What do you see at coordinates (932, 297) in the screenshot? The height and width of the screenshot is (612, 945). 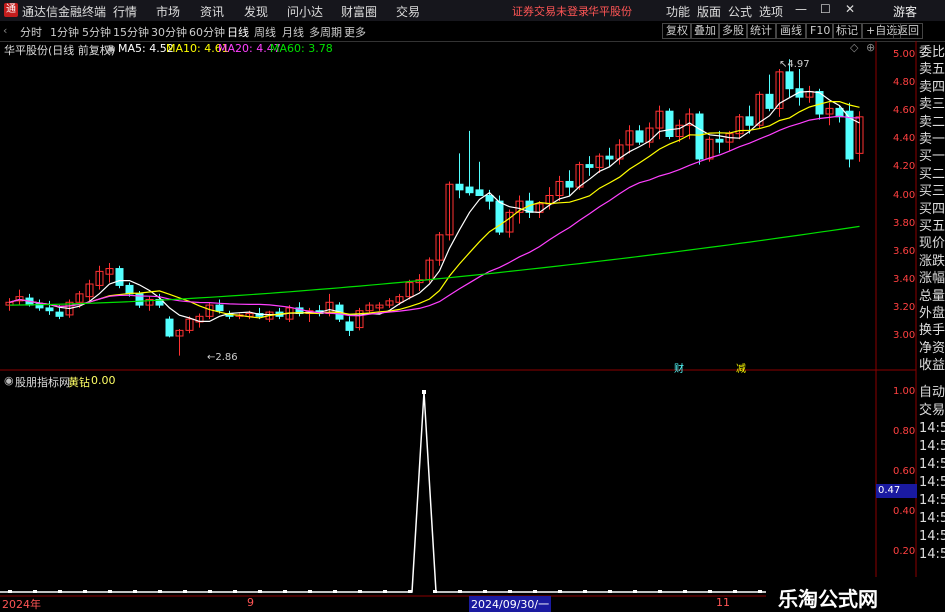 I see `side-panel-item: 总量` at bounding box center [932, 297].